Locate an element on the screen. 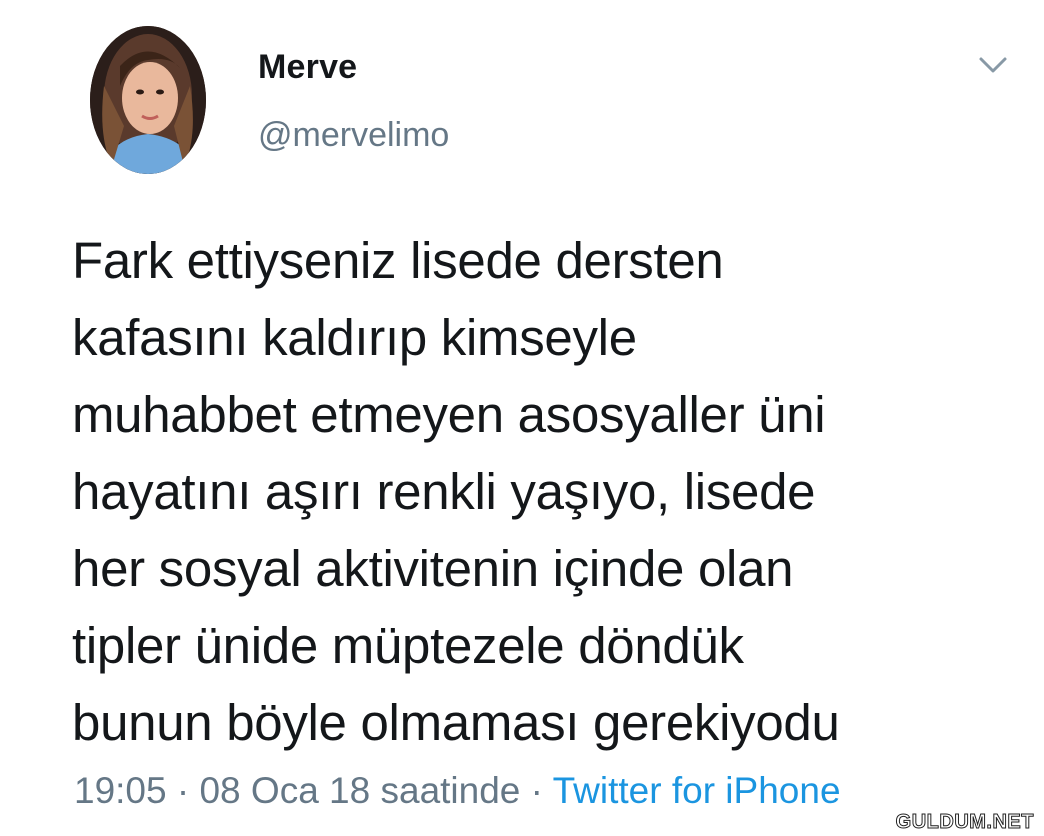 Image resolution: width=1044 pixels, height=836 pixels. tweet-date: 08 Oca 18 saatinde is located at coordinates (359, 790).